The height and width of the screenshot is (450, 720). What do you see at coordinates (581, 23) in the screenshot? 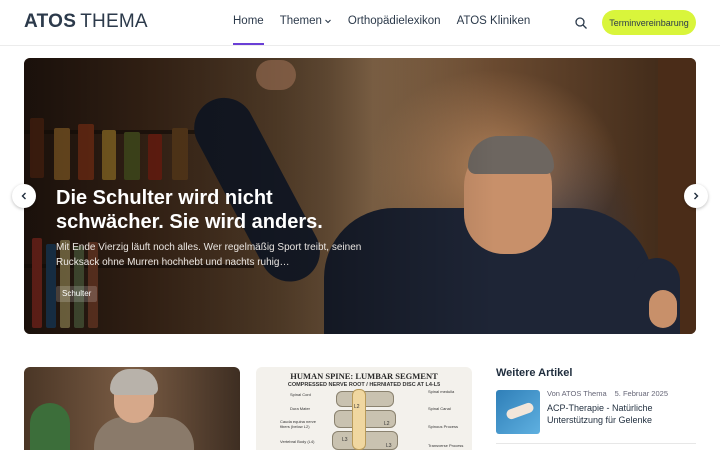
I see `search-icon` at bounding box center [581, 23].